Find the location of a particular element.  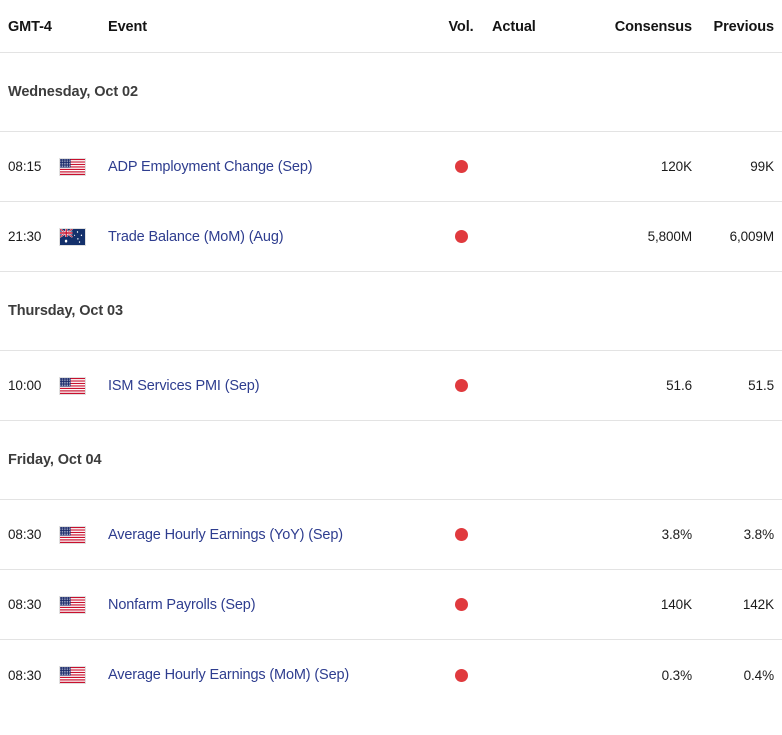

event-previous-value: 3.8% is located at coordinates (758, 534).